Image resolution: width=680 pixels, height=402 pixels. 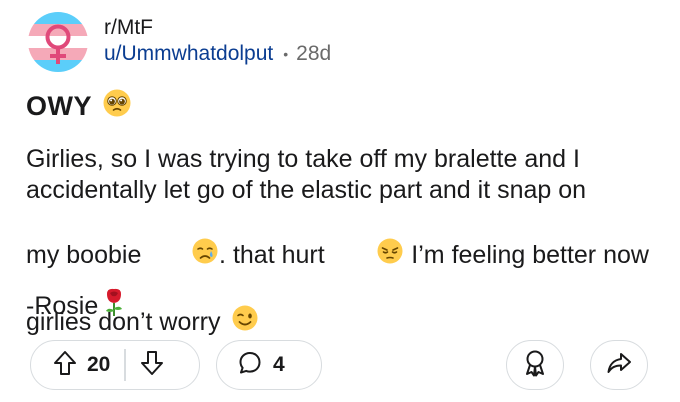 What do you see at coordinates (59, 106) in the screenshot?
I see `post-title-text: OWY` at bounding box center [59, 106].